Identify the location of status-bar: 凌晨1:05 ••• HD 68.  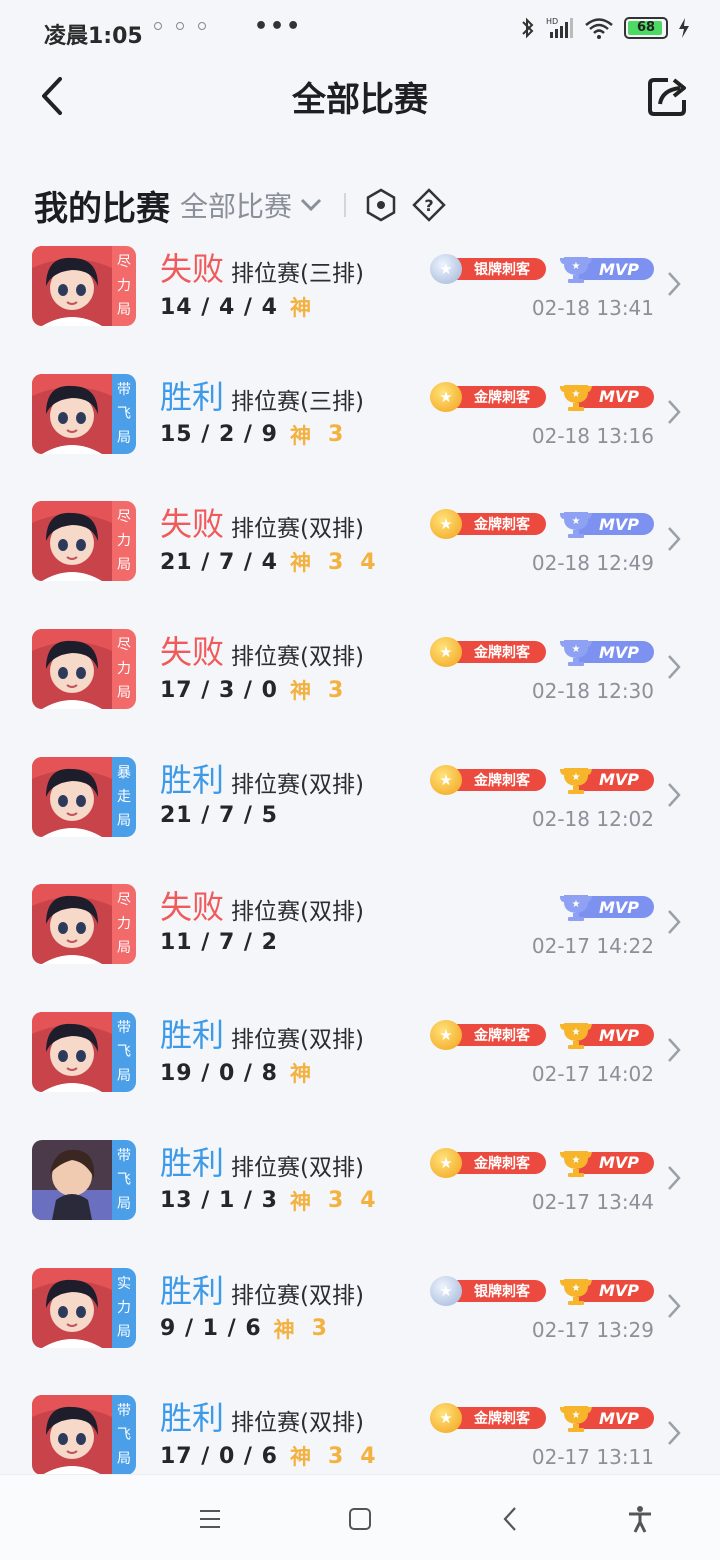
(360, 32).